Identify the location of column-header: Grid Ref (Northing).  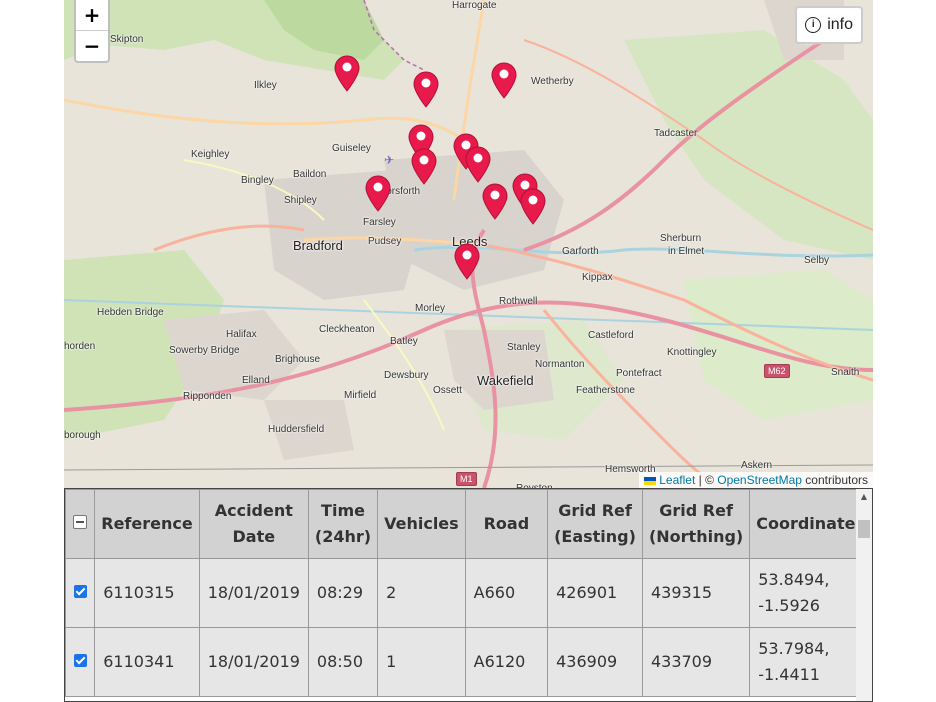
(696, 524).